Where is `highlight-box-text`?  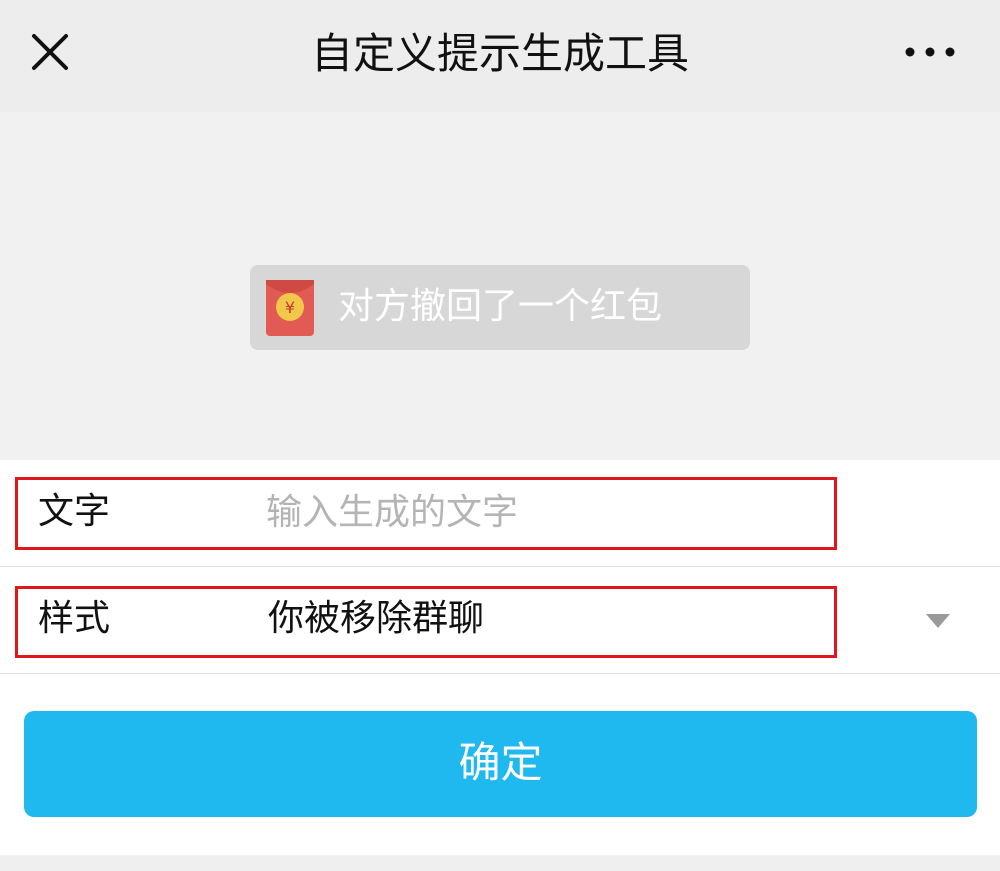
highlight-box-text is located at coordinates (426, 513).